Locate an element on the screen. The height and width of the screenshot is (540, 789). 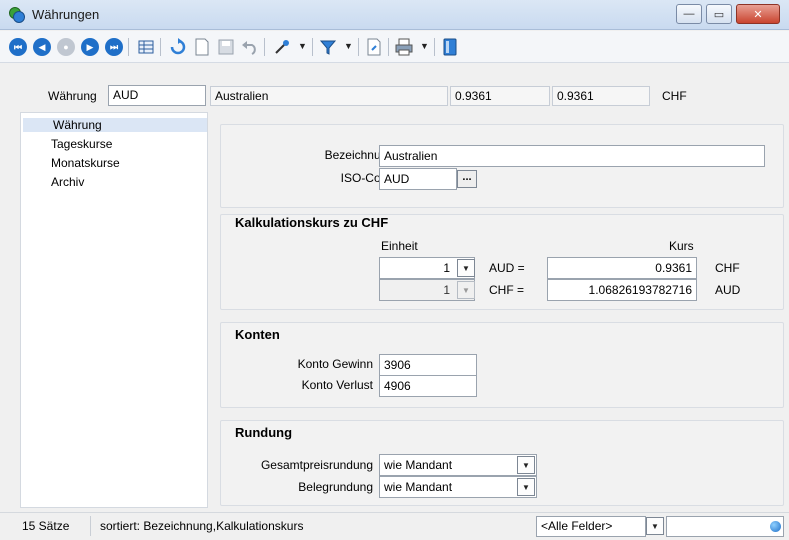
pick-icon is located at coordinates (282, 47).